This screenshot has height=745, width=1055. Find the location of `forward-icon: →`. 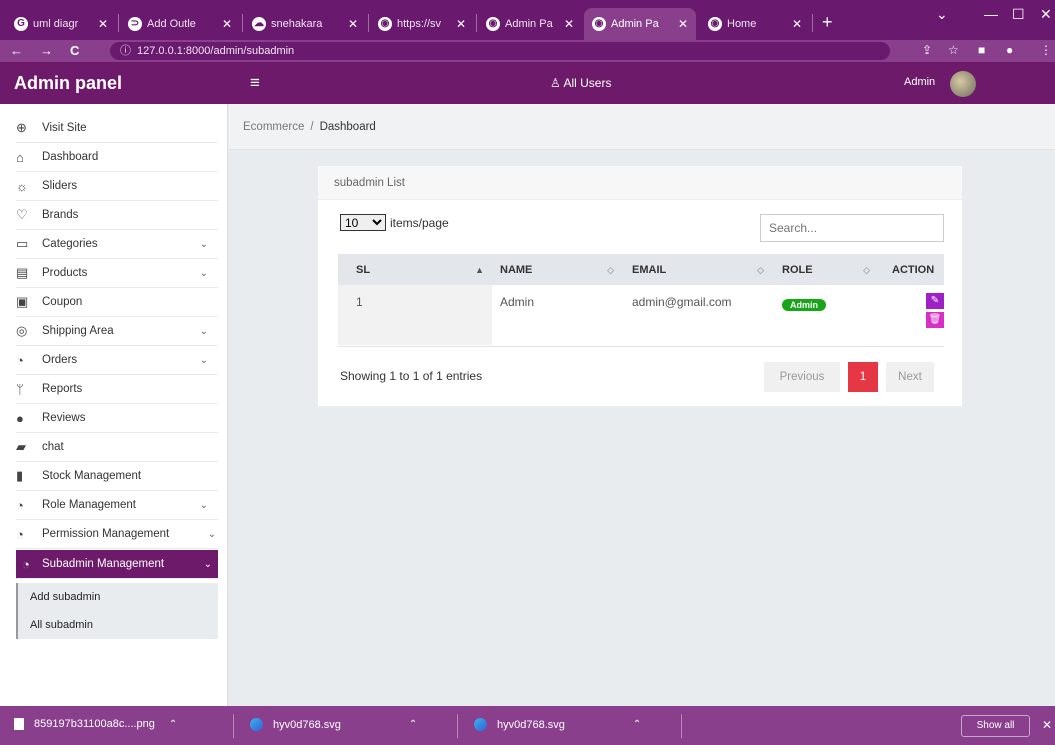

forward-icon: → is located at coordinates (46, 50).